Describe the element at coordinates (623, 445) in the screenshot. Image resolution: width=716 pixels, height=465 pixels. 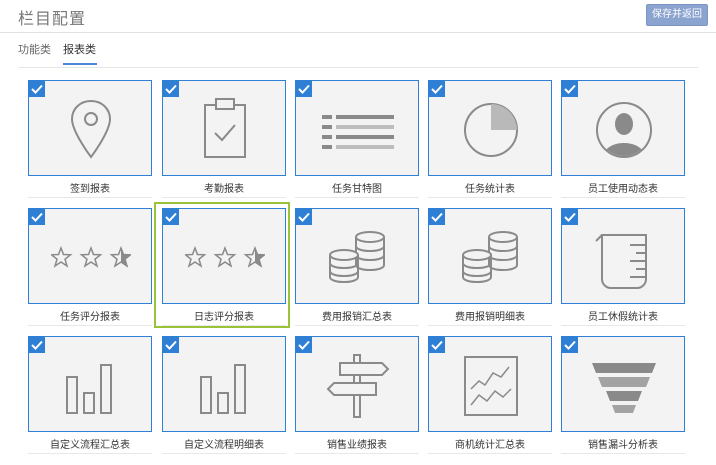
I see `report-card-label: 销售漏斗分析表` at that location.